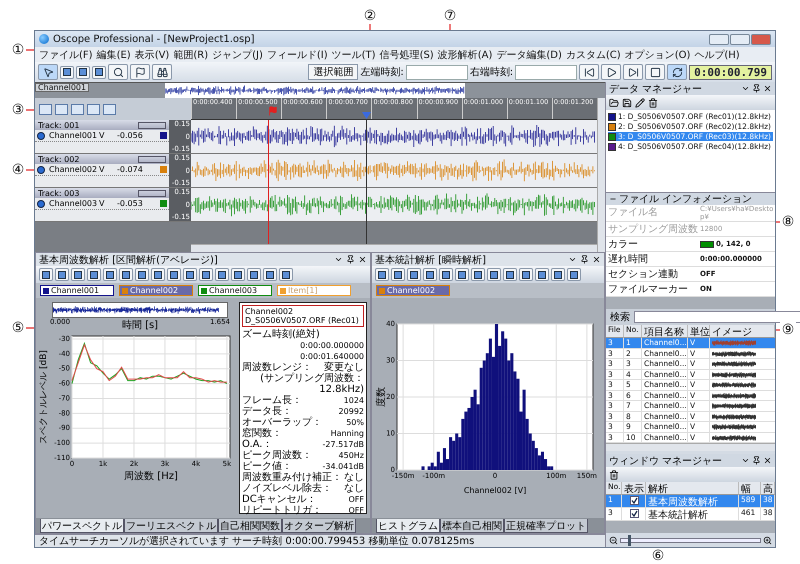 The image size is (800, 564). What do you see at coordinates (589, 72) in the screenshot?
I see `skip-back-button` at bounding box center [589, 72].